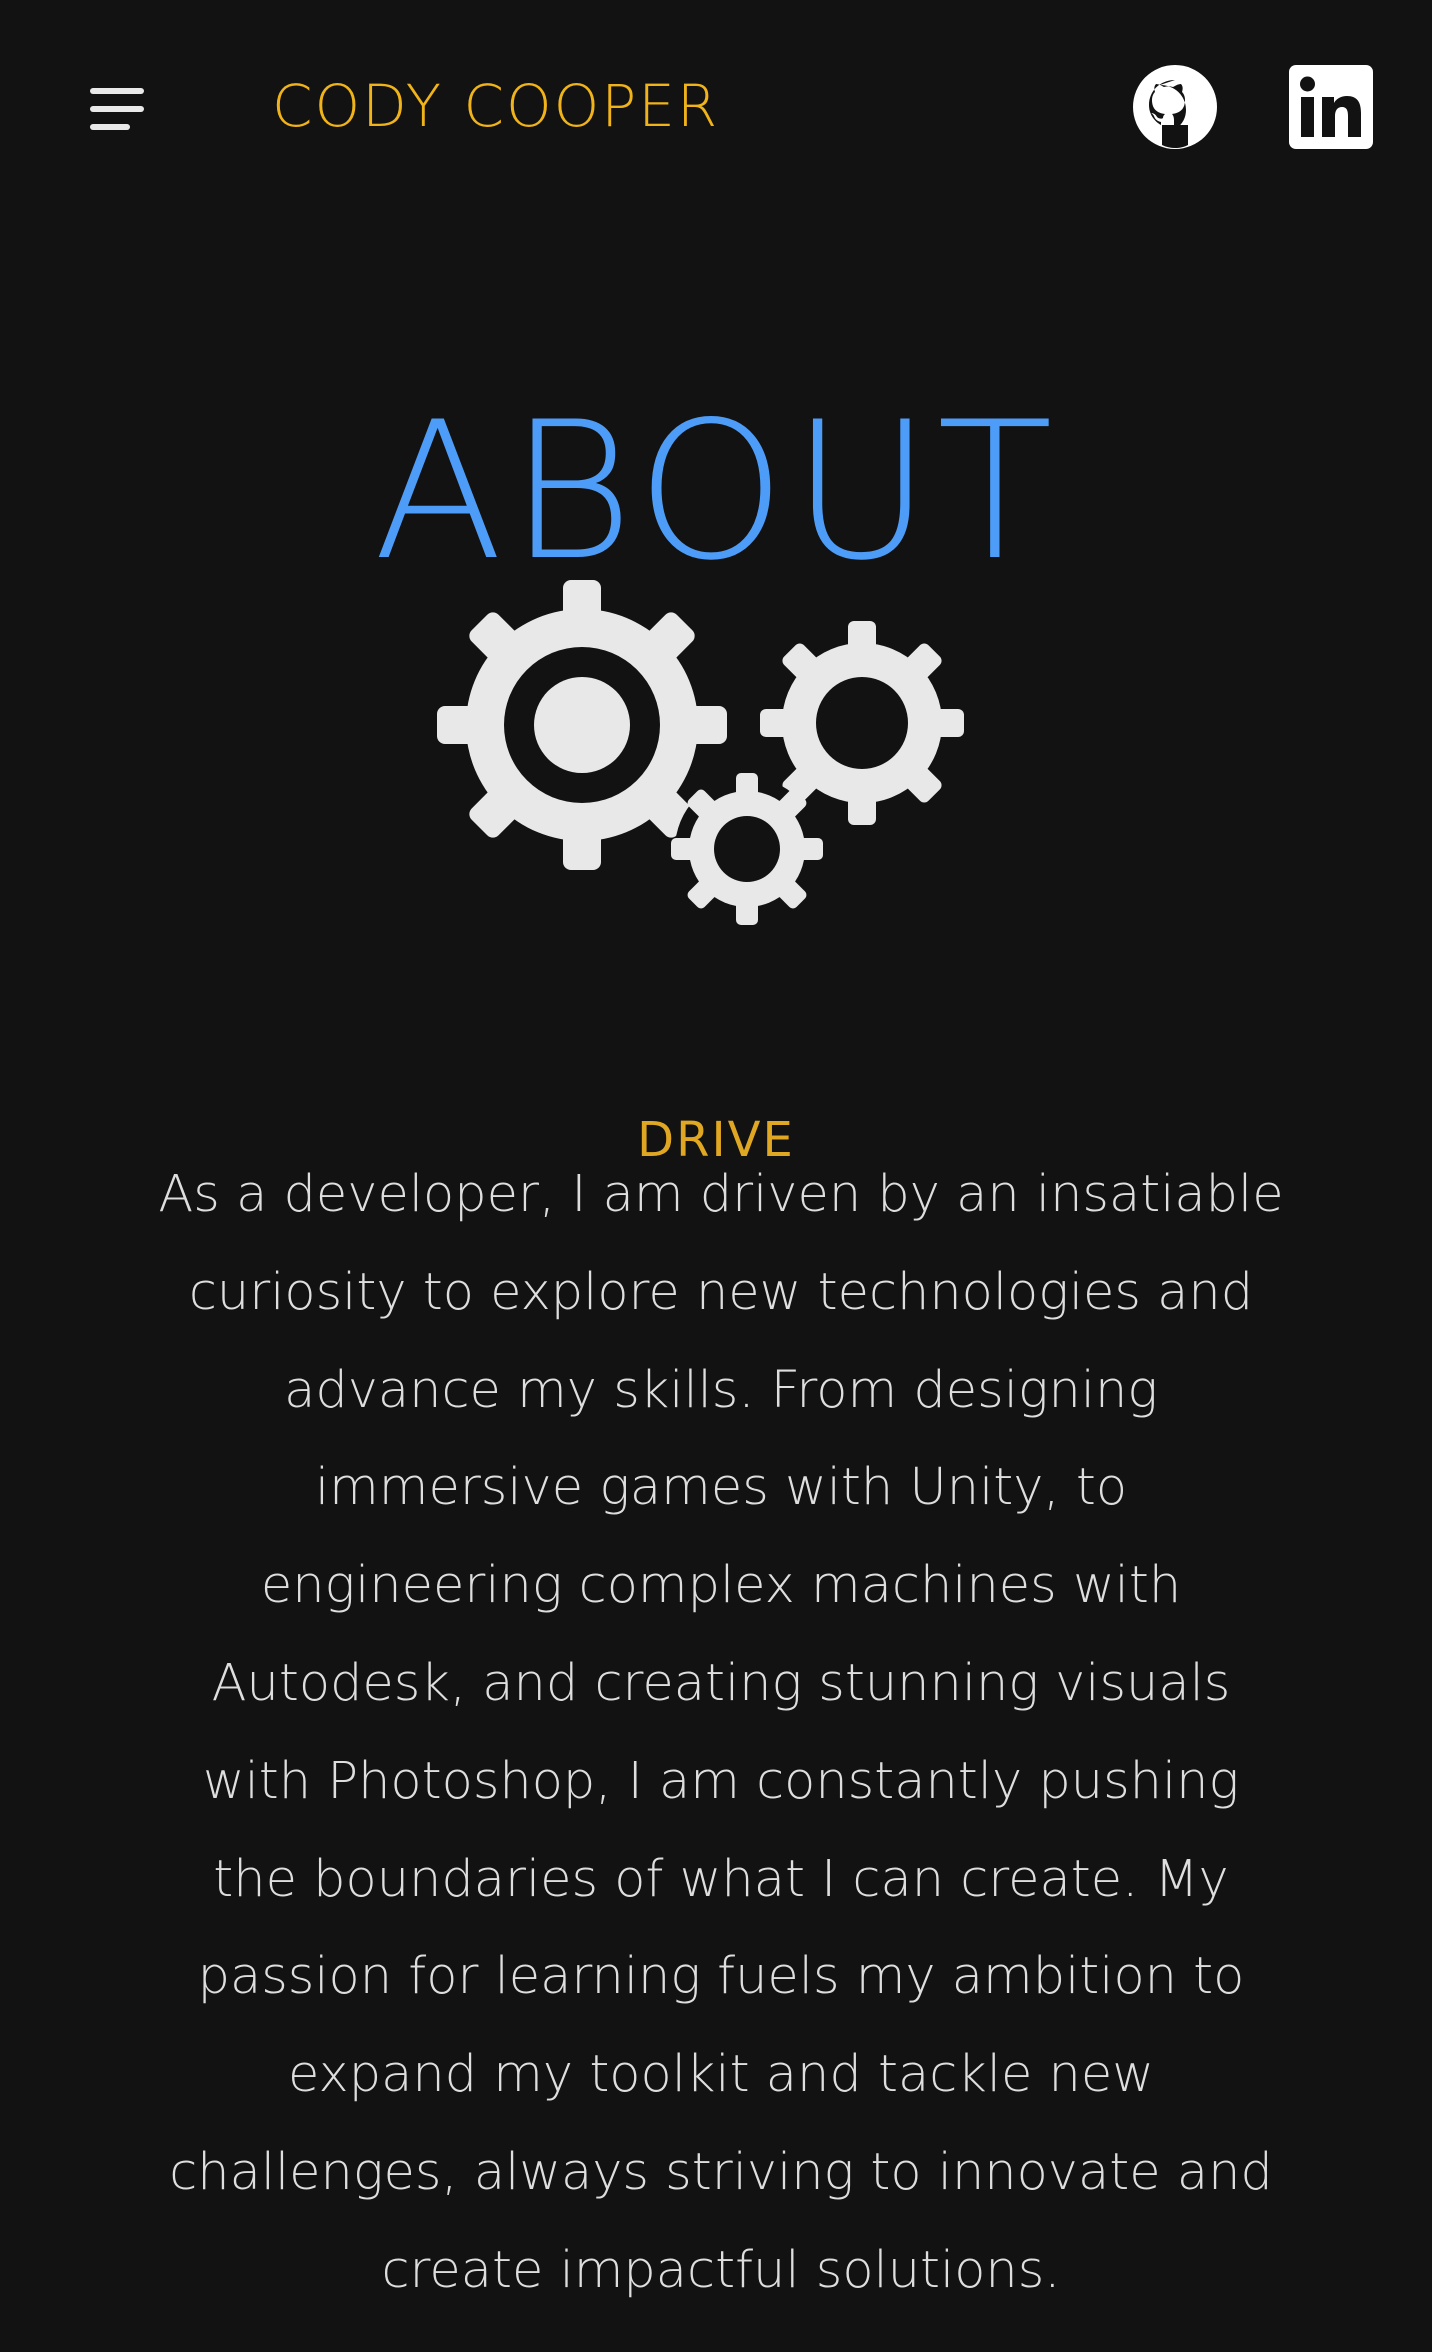 This screenshot has width=1432, height=2352. I want to click on small-gear-icon, so click(747, 849).